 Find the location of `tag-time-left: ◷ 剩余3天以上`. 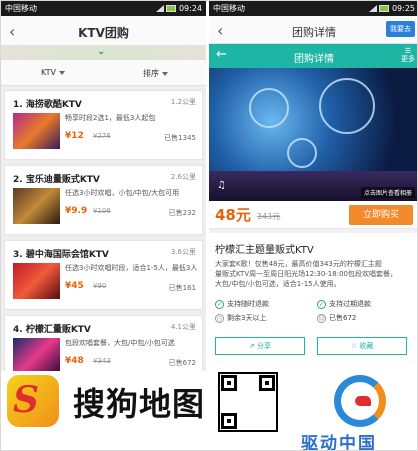

tag-time-left: ◷ 剩余3天以上 is located at coordinates (240, 318).